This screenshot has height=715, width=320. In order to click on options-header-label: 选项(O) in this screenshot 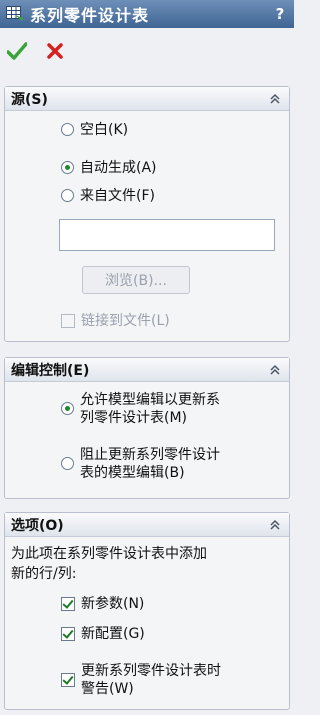, I will do `click(37, 525)`.